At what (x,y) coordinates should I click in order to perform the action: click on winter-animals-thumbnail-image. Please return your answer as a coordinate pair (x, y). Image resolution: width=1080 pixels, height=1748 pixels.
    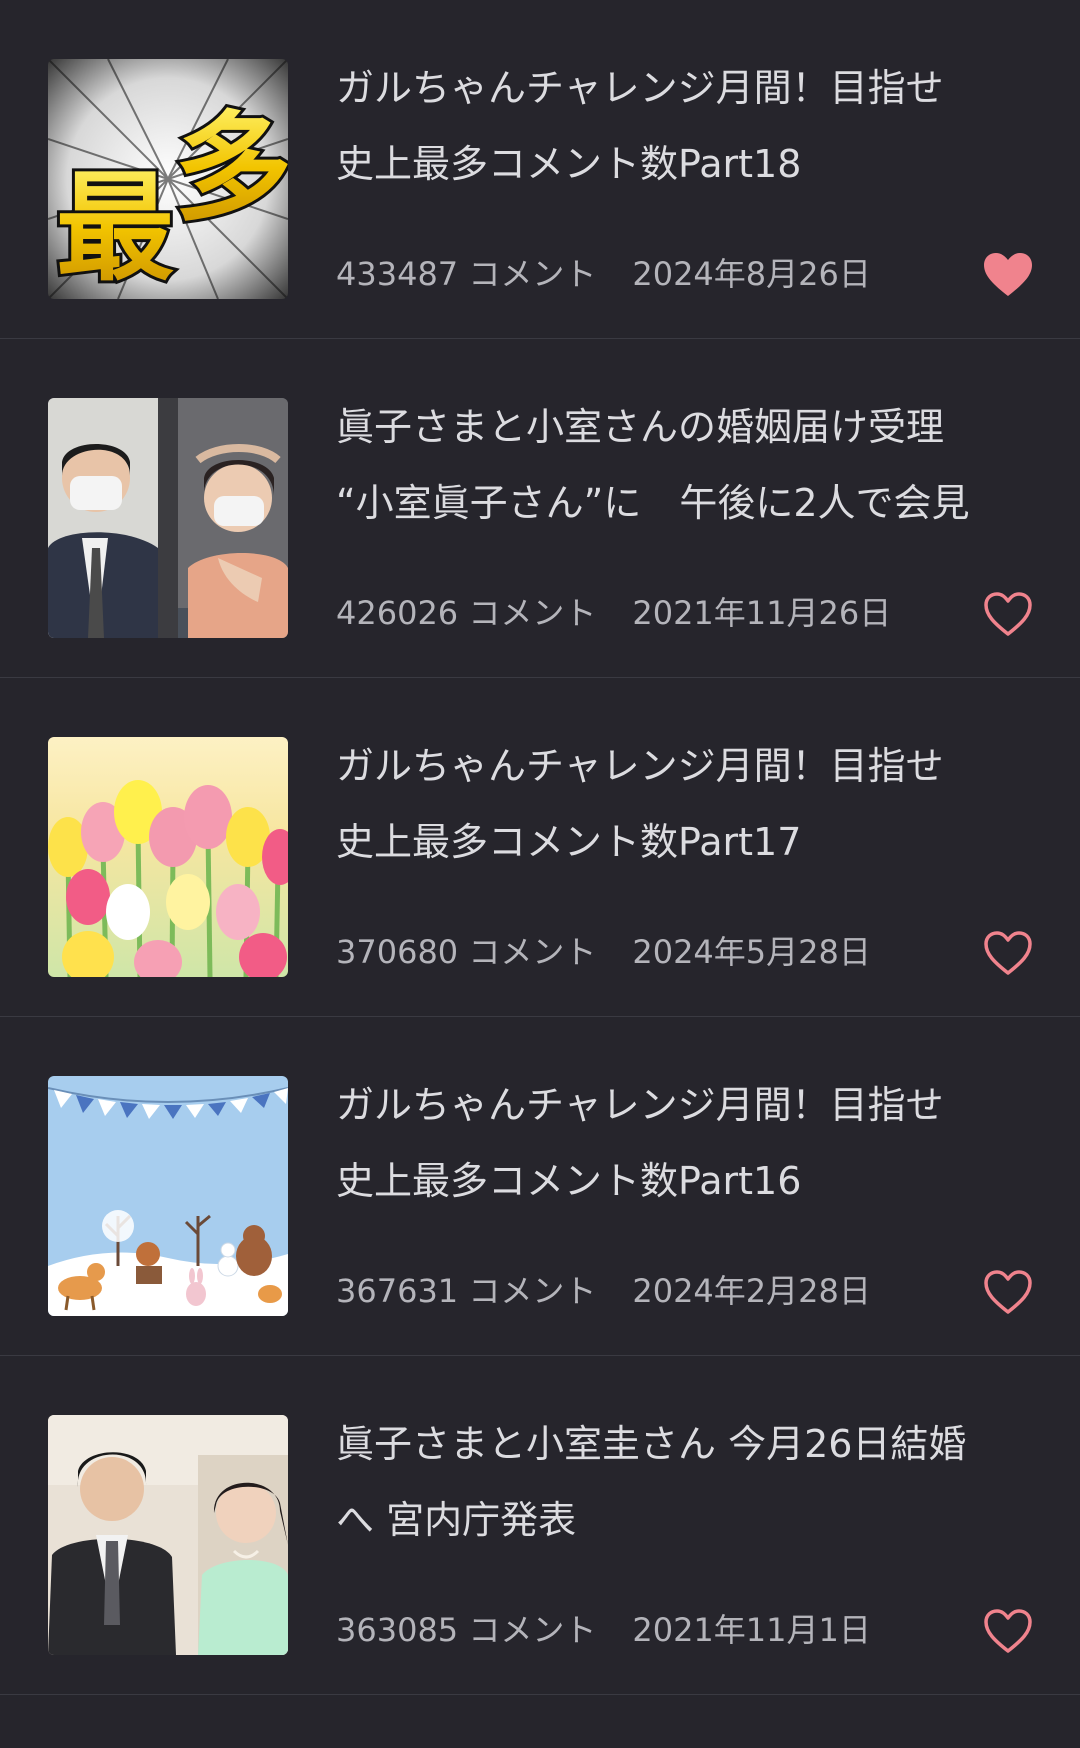
    Looking at the image, I should click on (168, 1196).